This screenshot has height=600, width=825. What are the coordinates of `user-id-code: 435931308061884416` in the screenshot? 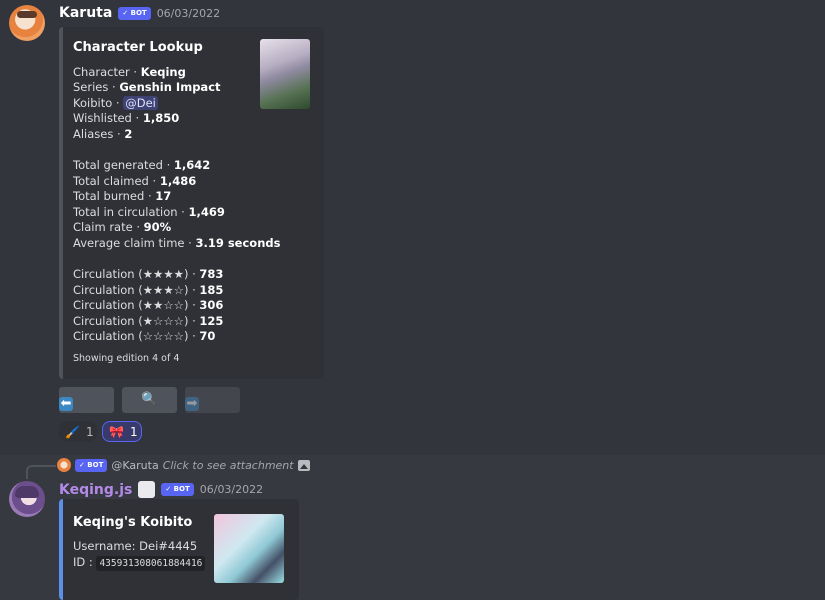 It's located at (151, 563).